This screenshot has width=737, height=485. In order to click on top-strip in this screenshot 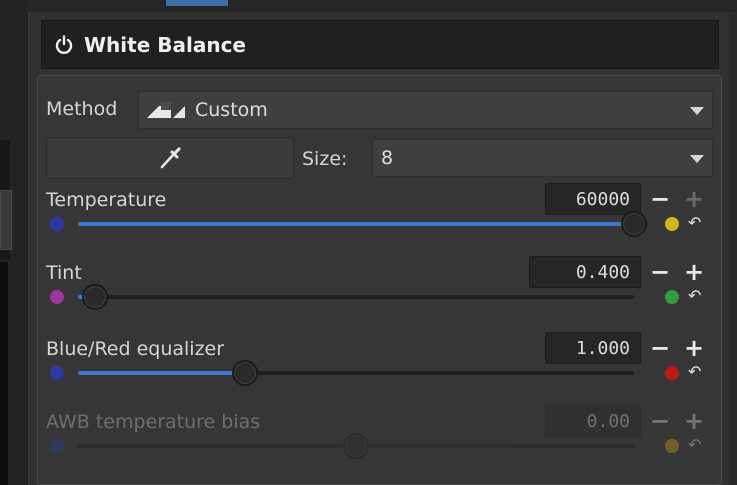, I will do `click(382, 6)`.